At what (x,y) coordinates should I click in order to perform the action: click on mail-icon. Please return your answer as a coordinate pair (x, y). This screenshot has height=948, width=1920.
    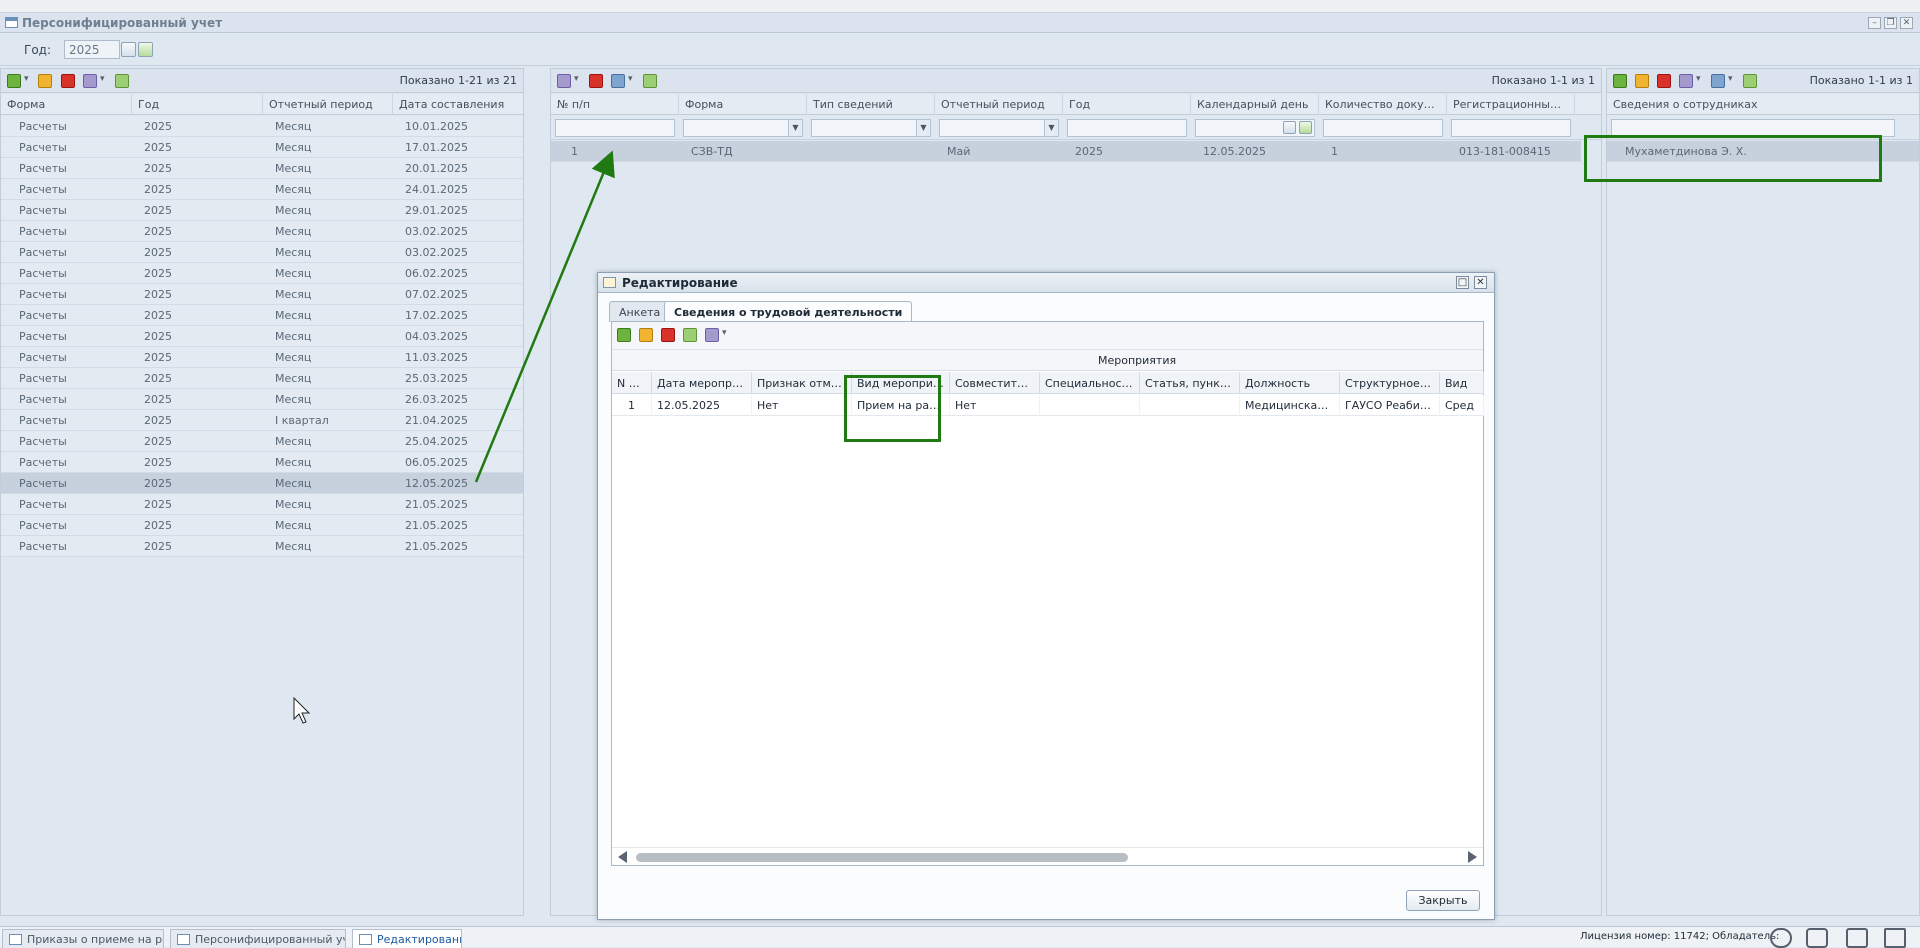
    Looking at the image, I should click on (1857, 938).